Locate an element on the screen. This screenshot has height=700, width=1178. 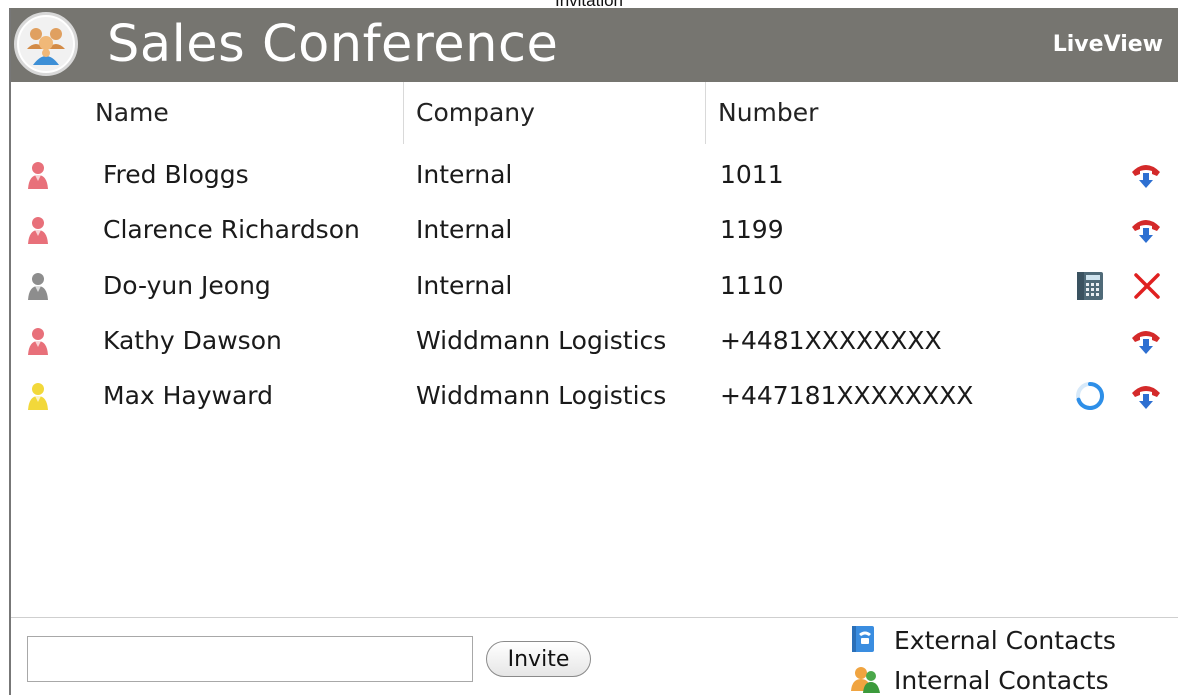
page-title: Sales Conference is located at coordinates (333, 44).